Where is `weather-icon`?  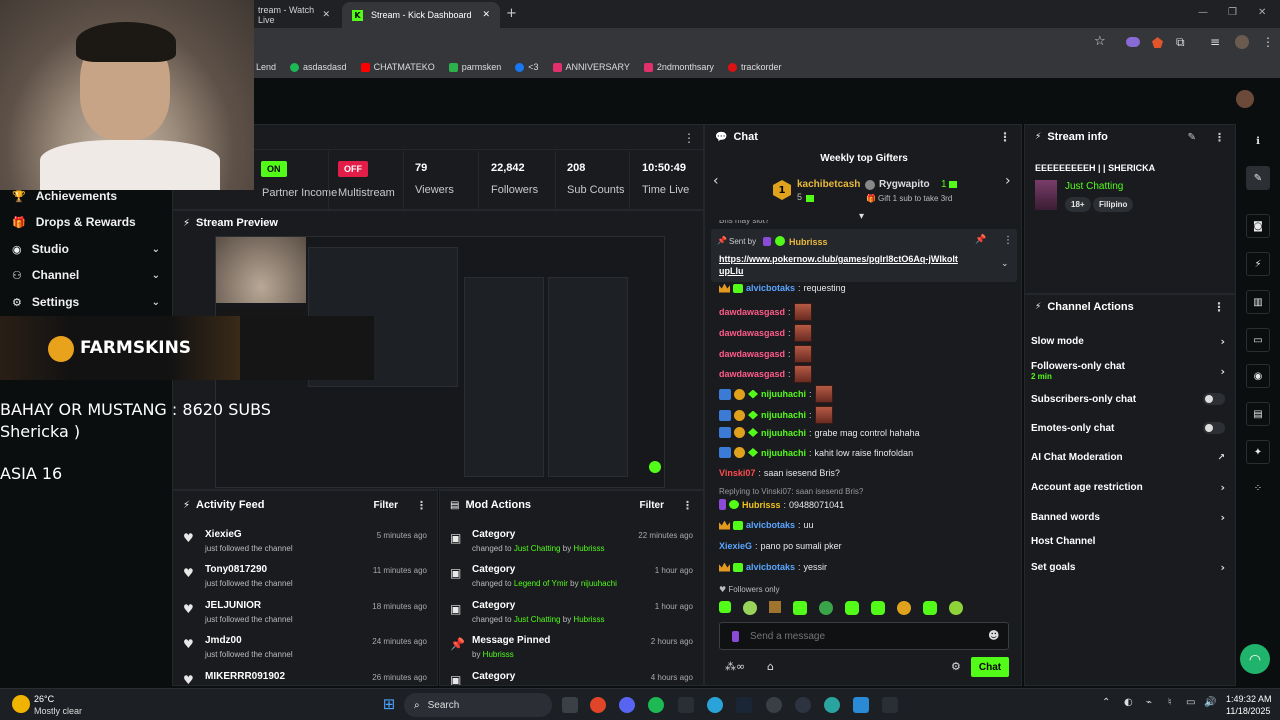
weather-icon is located at coordinates (21, 704).